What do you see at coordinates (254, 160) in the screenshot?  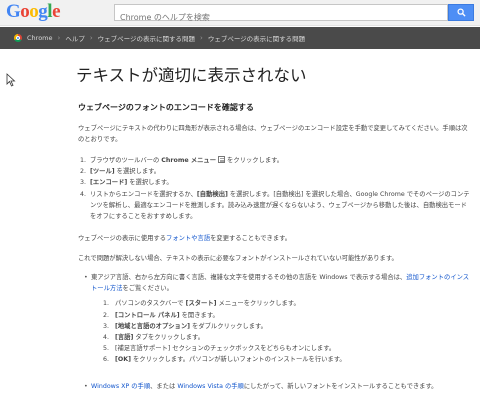 I see `step-text: をクリックします。` at bounding box center [254, 160].